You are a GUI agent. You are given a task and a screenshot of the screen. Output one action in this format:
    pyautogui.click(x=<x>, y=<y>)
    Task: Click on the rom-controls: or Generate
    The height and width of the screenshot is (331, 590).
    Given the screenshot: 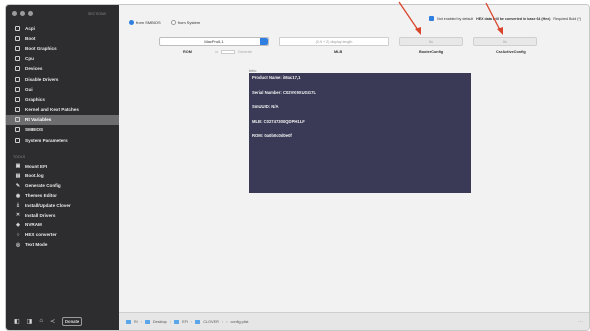 What is the action you would take?
    pyautogui.click(x=233, y=52)
    